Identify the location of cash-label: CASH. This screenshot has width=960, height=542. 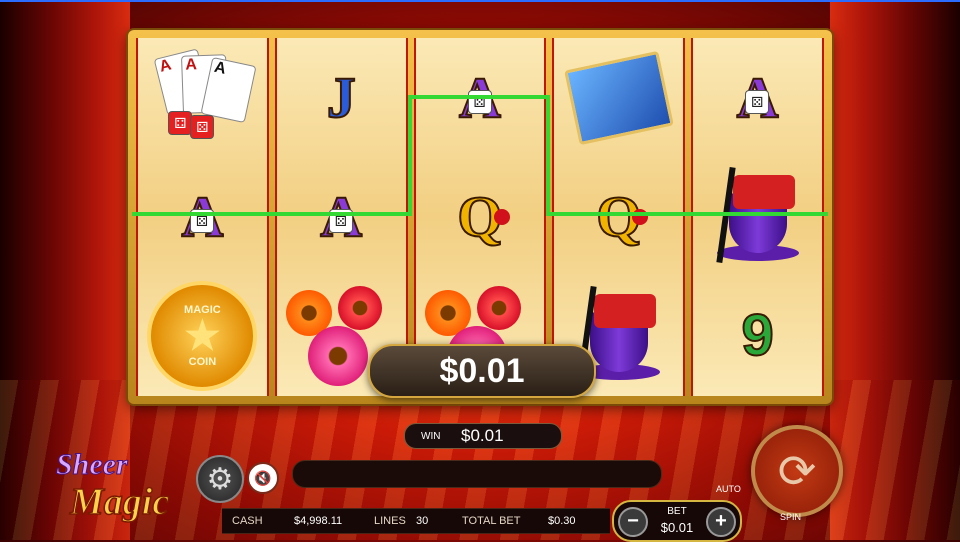
(247, 521).